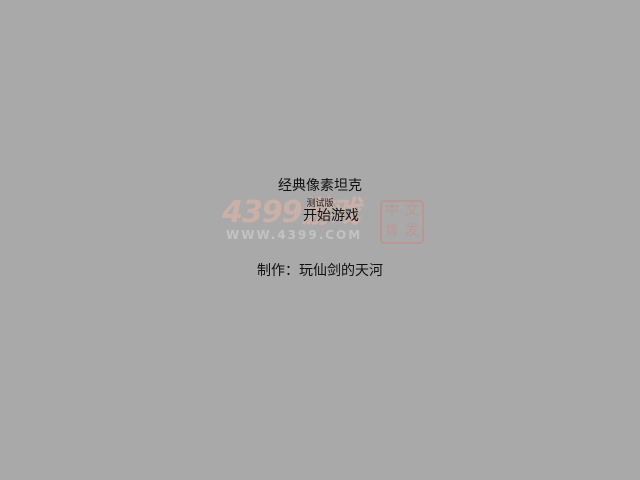  What do you see at coordinates (392, 231) in the screenshot?
I see `seal-char: 肯` at bounding box center [392, 231].